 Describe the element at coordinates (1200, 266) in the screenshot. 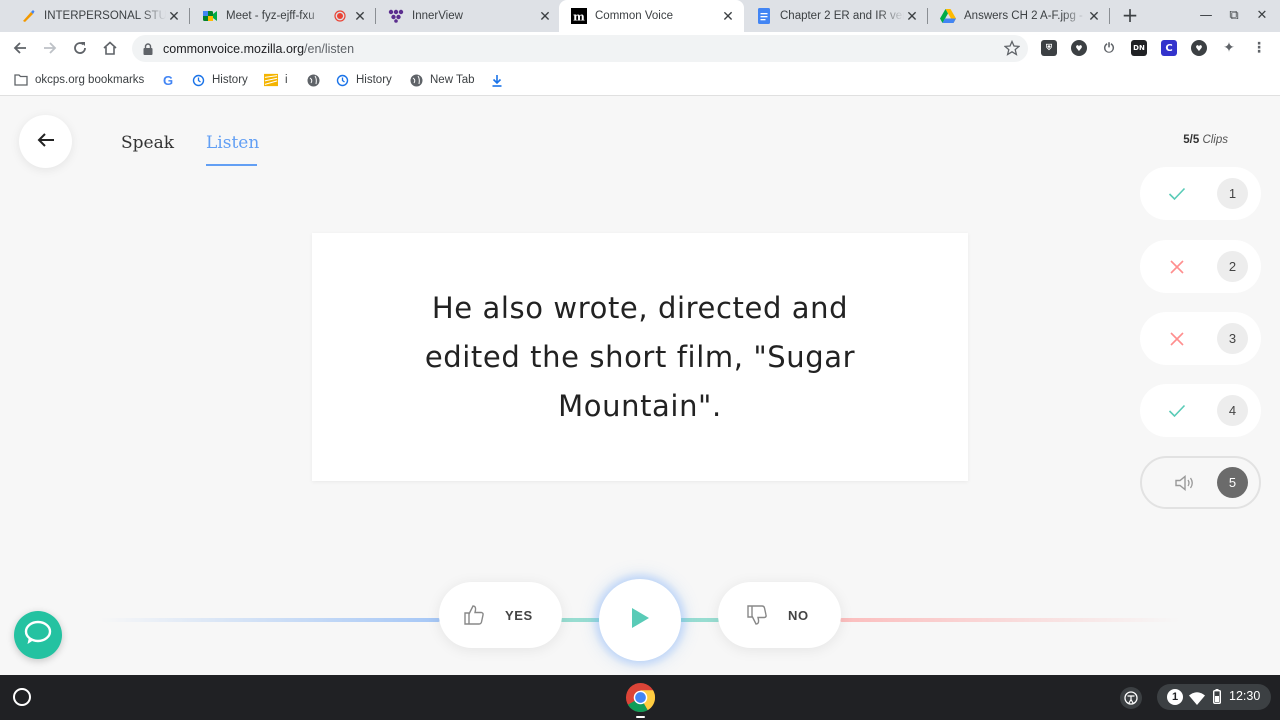

I see `clip-pill-2: 2` at that location.